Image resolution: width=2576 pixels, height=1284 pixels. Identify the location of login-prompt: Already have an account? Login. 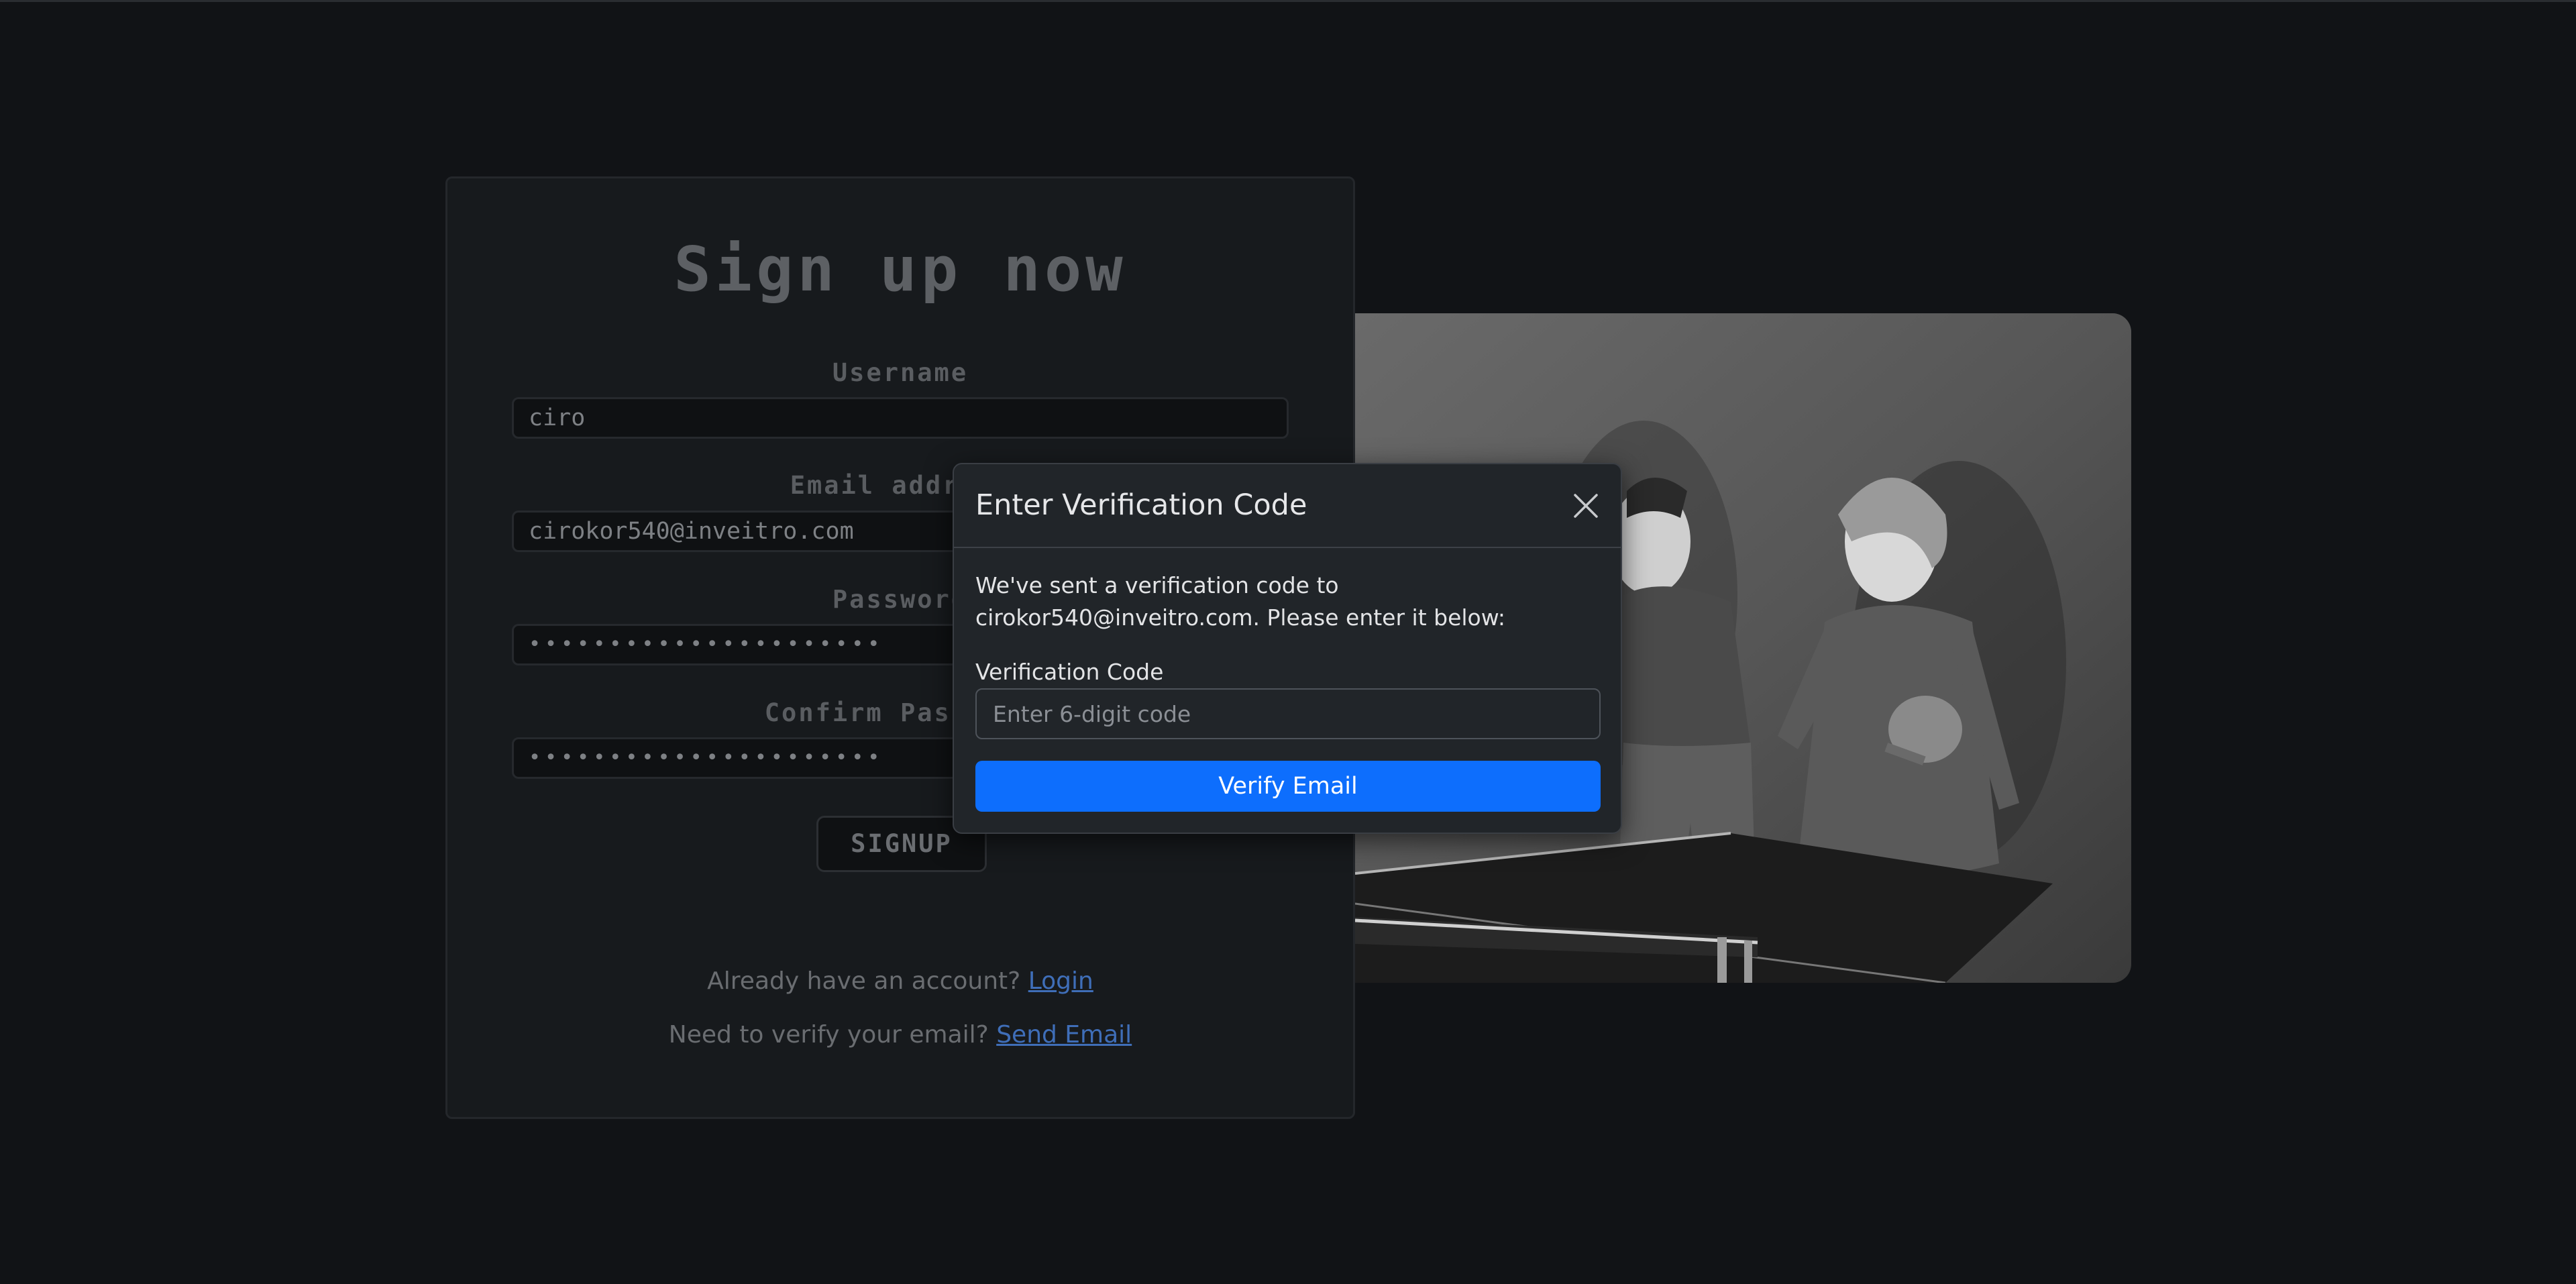
(900, 981).